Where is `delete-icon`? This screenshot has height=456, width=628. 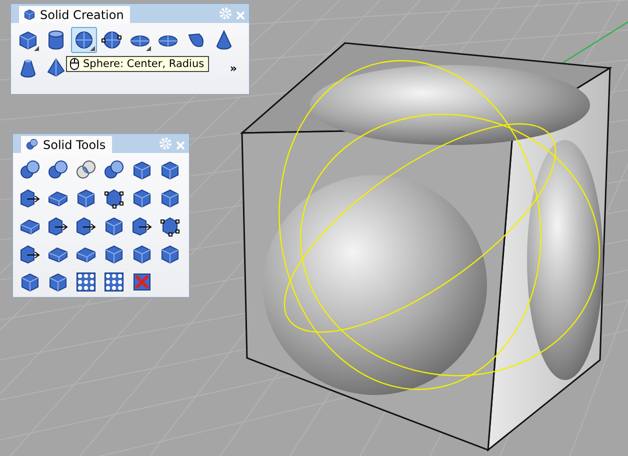 delete-icon is located at coordinates (142, 282).